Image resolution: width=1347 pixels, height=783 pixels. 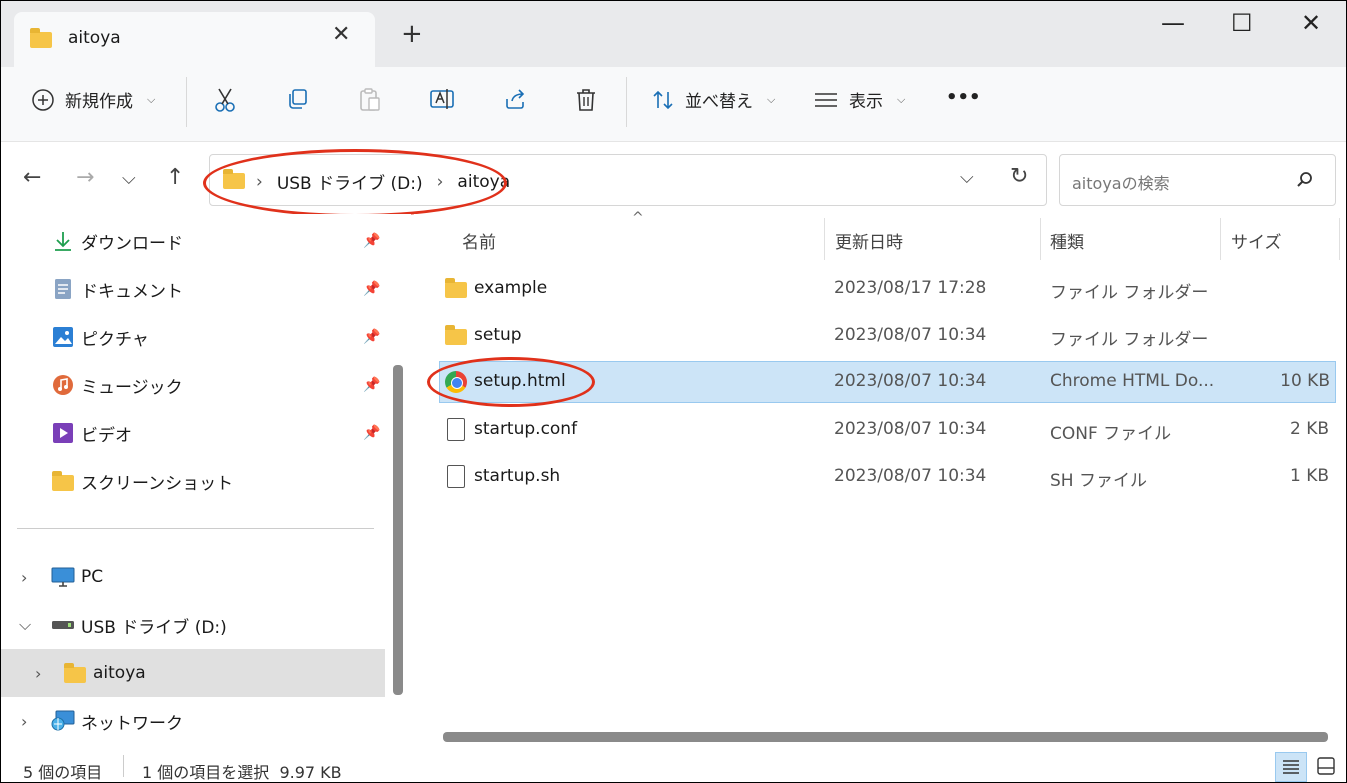 What do you see at coordinates (442, 99) in the screenshot?
I see `rename-button` at bounding box center [442, 99].